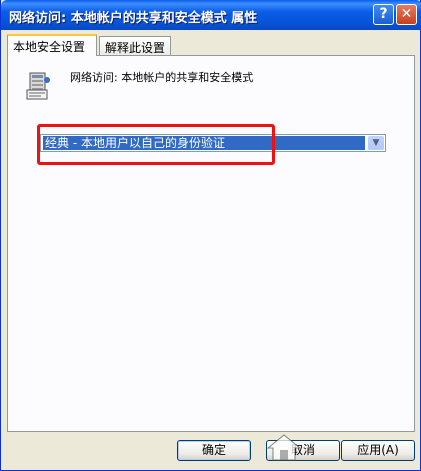  I want to click on red-highlight-box, so click(156, 144).